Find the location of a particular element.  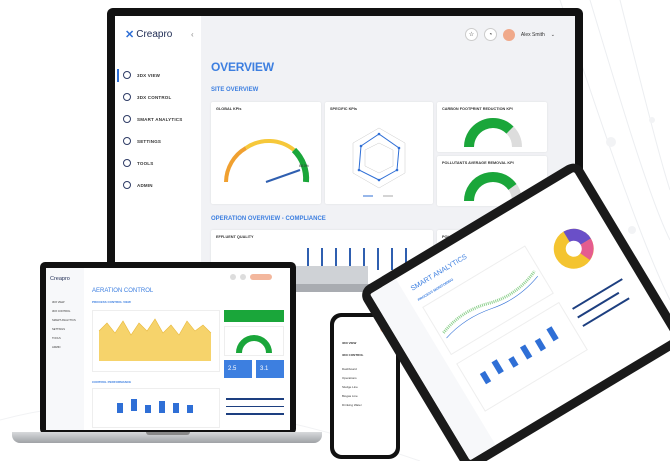

nodes-icon is located at coordinates (127, 97).